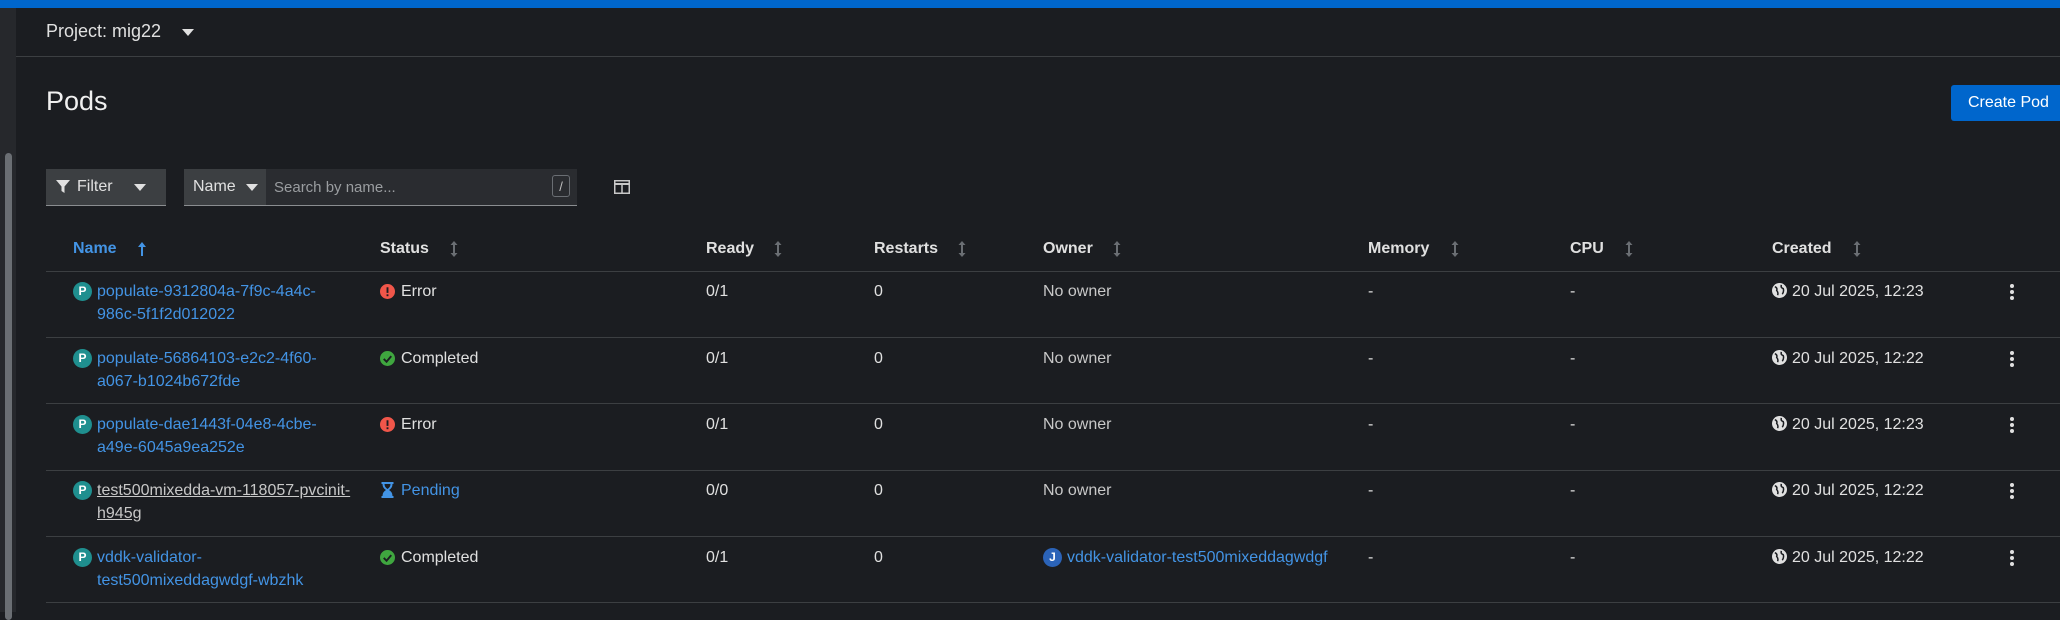 Image resolution: width=2060 pixels, height=620 pixels. I want to click on column-header-created: Created, so click(1802, 249).